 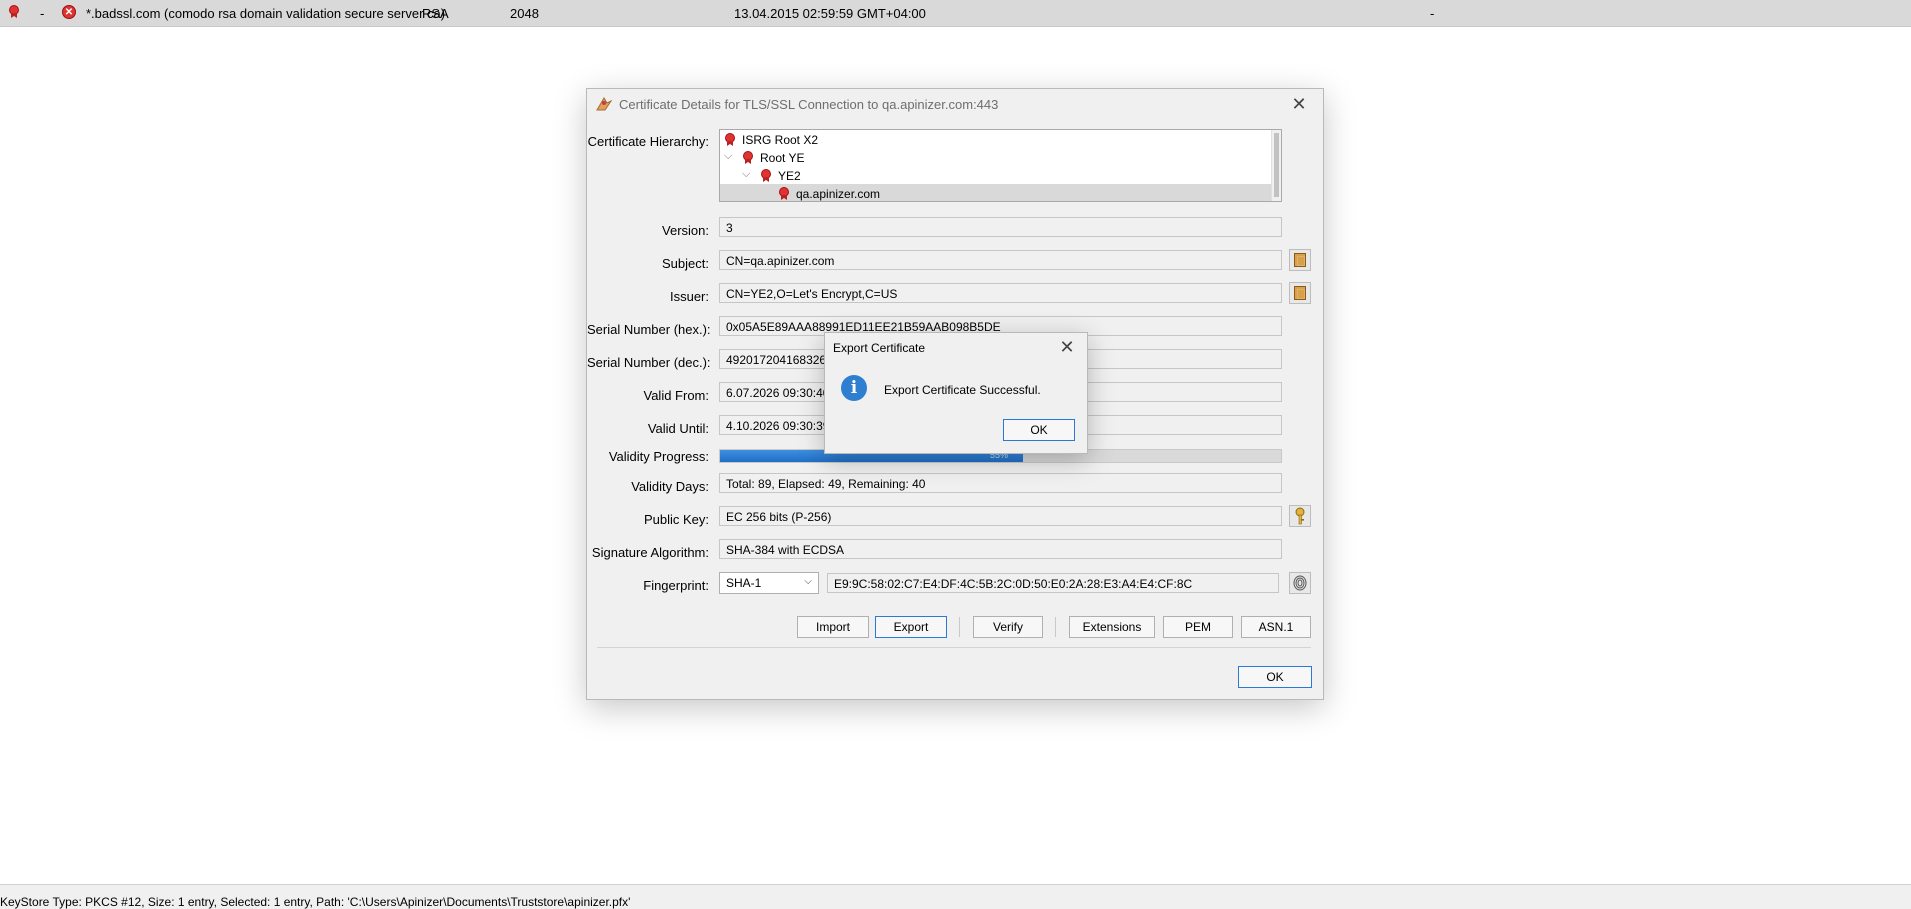 I want to click on tree-scrollbar, so click(x=1276, y=165).